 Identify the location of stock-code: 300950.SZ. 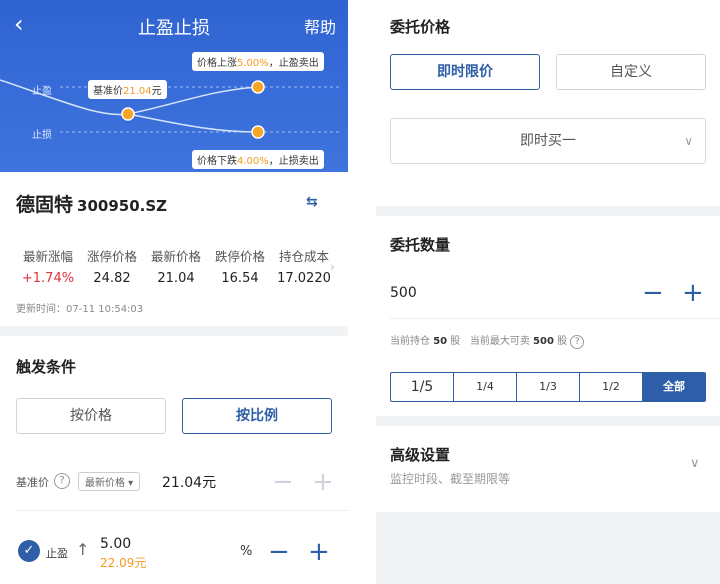
(122, 206).